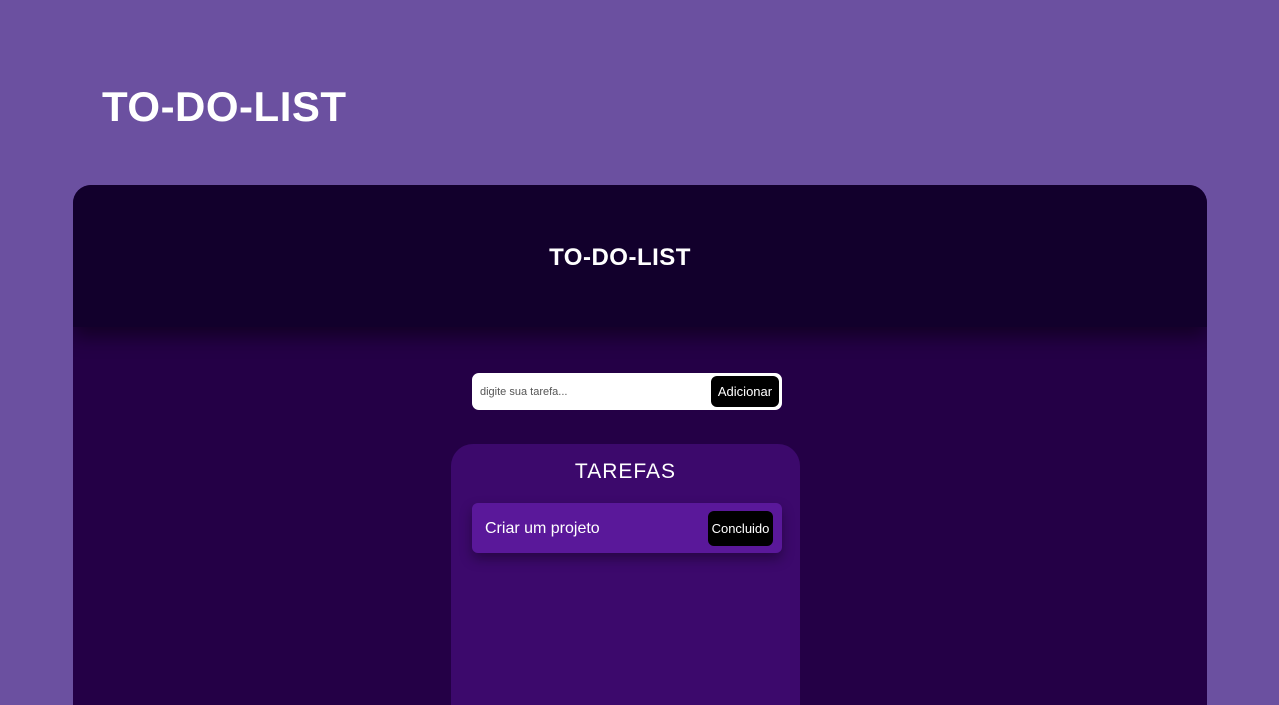  Describe the element at coordinates (627, 528) in the screenshot. I see `task-item: Criar um projeto Concluido` at that location.